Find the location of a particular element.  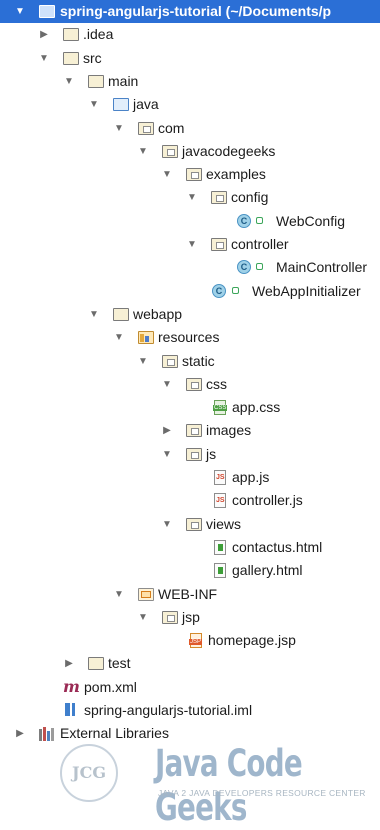

tree-item-jsp: ▼ jsp is located at coordinates (190, 617).